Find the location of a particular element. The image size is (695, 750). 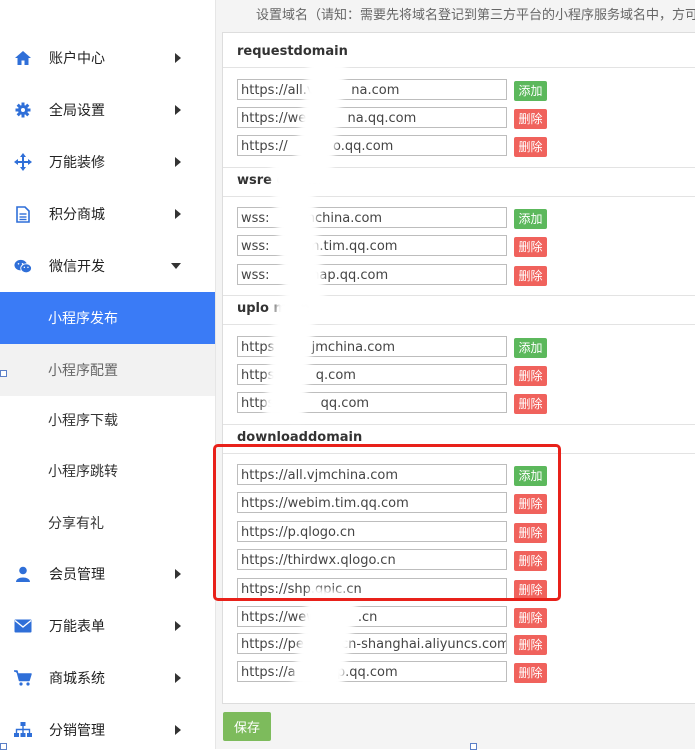

highlight-box is located at coordinates (387, 522).